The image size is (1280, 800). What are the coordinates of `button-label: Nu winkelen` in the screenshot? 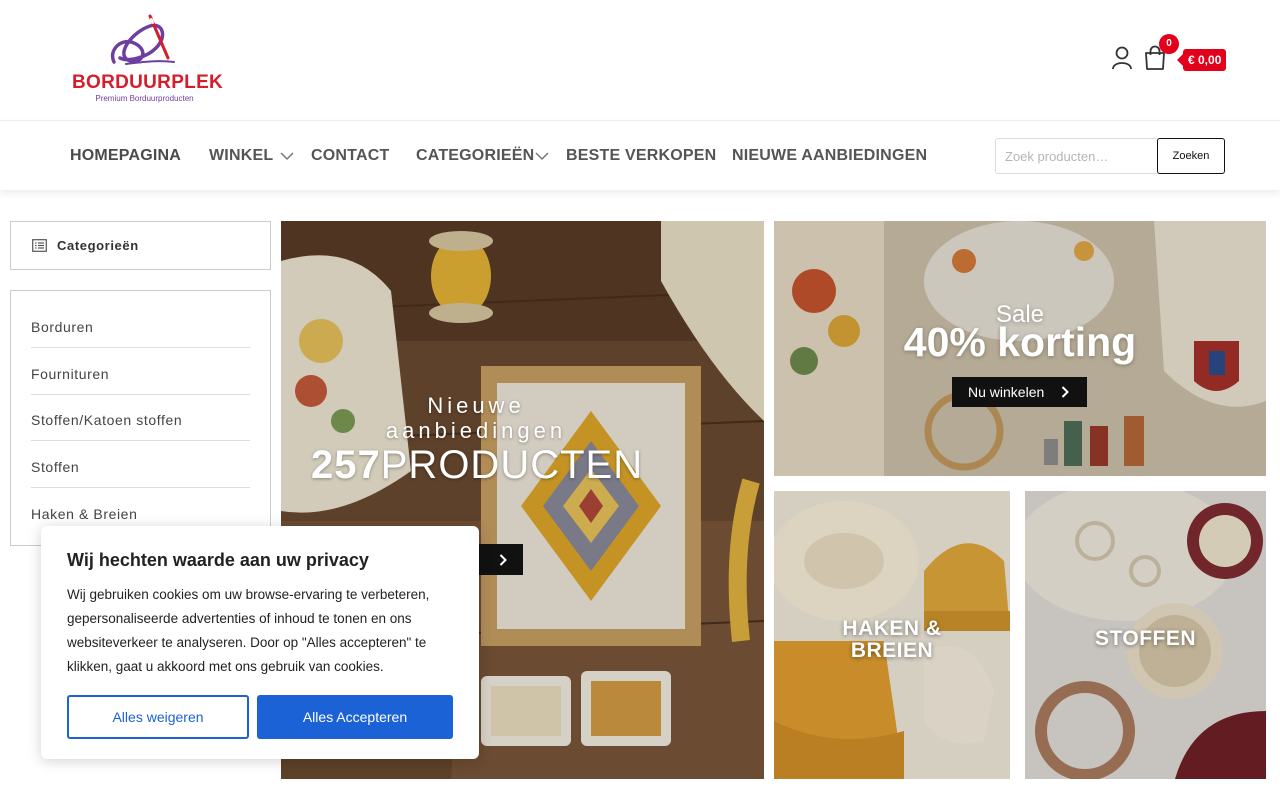 It's located at (1006, 392).